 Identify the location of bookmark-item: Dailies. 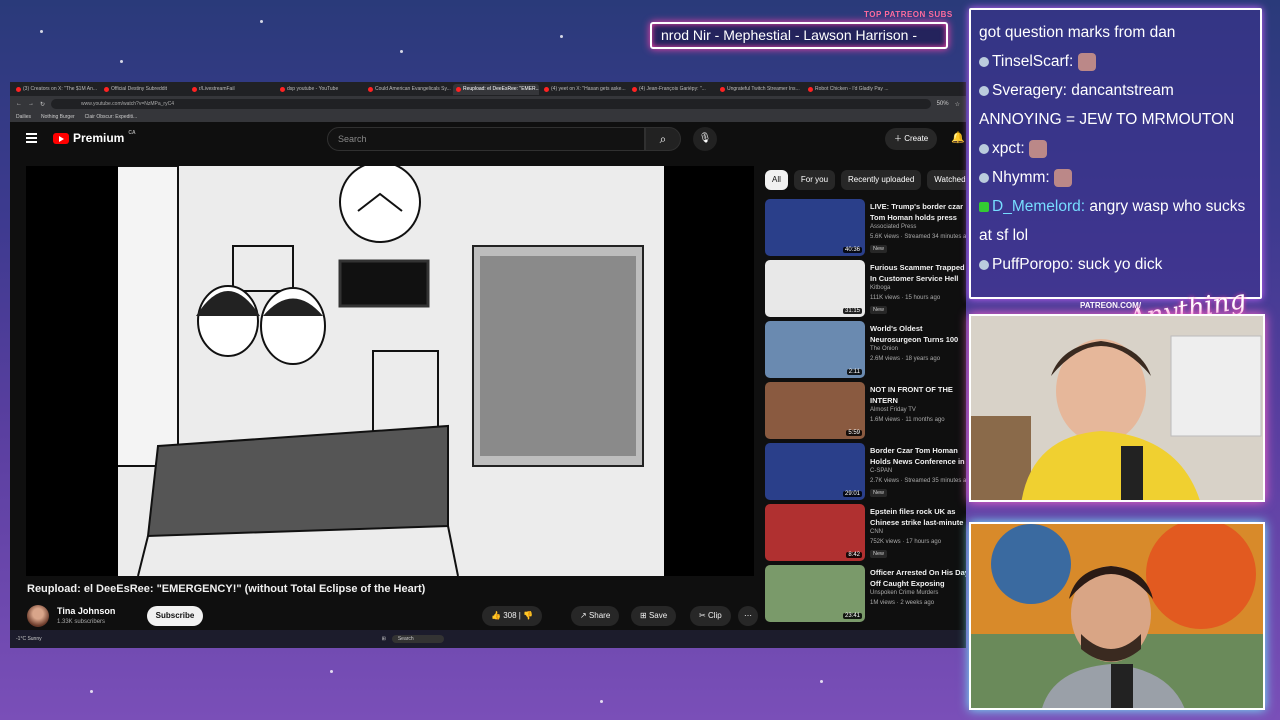
(23, 117).